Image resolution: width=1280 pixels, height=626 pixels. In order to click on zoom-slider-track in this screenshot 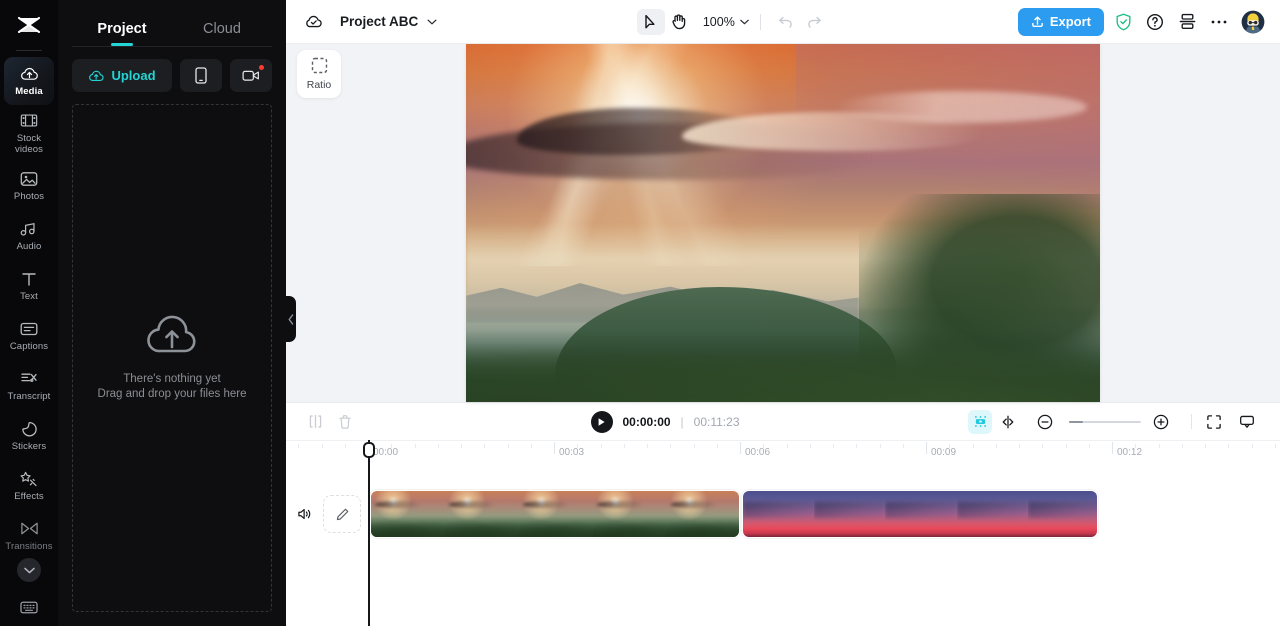, I will do `click(1105, 421)`.